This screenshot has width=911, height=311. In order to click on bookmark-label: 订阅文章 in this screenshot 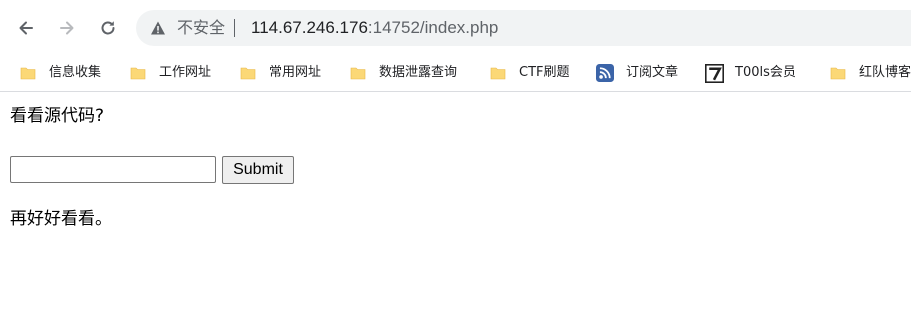, I will do `click(652, 72)`.